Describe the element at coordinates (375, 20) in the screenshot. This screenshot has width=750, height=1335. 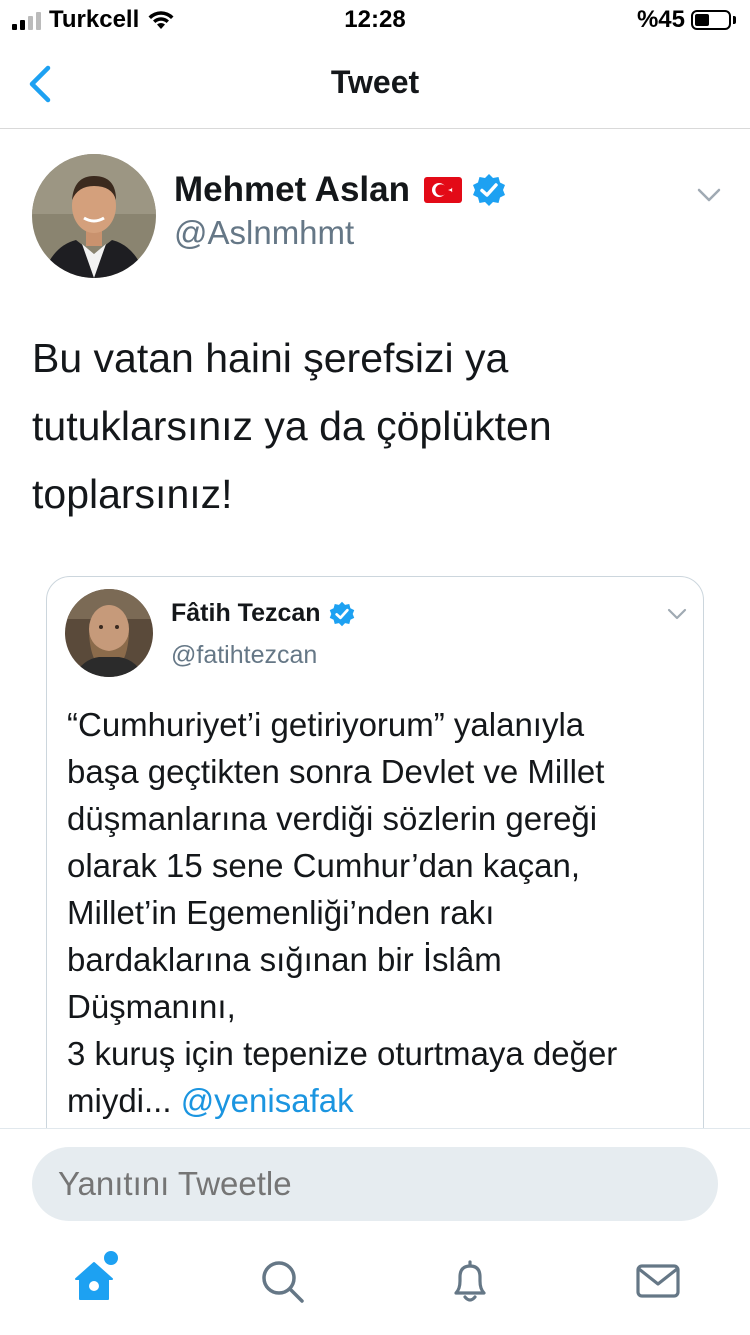
I see `status-bar: Turkcell 12:28 %45` at that location.